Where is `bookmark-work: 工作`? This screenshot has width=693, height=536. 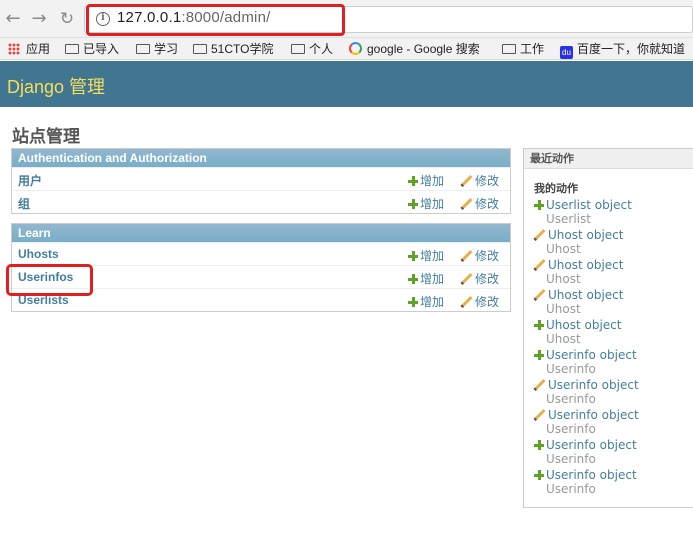
bookmark-work: 工作 is located at coordinates (523, 49).